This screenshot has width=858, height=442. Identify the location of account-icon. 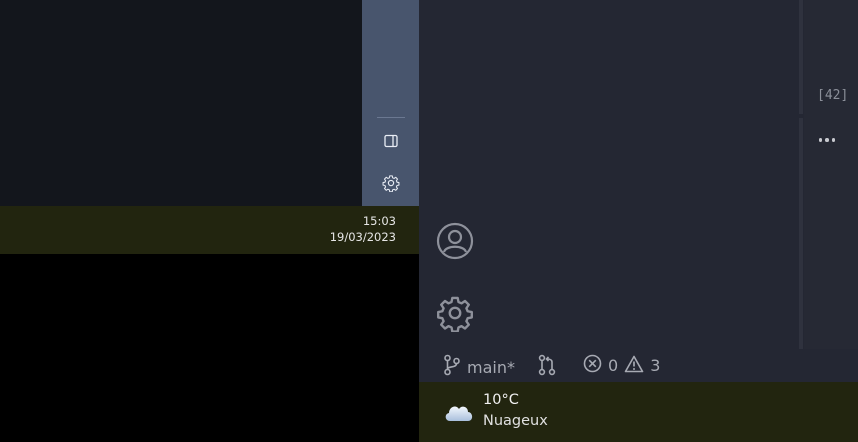
(455, 241).